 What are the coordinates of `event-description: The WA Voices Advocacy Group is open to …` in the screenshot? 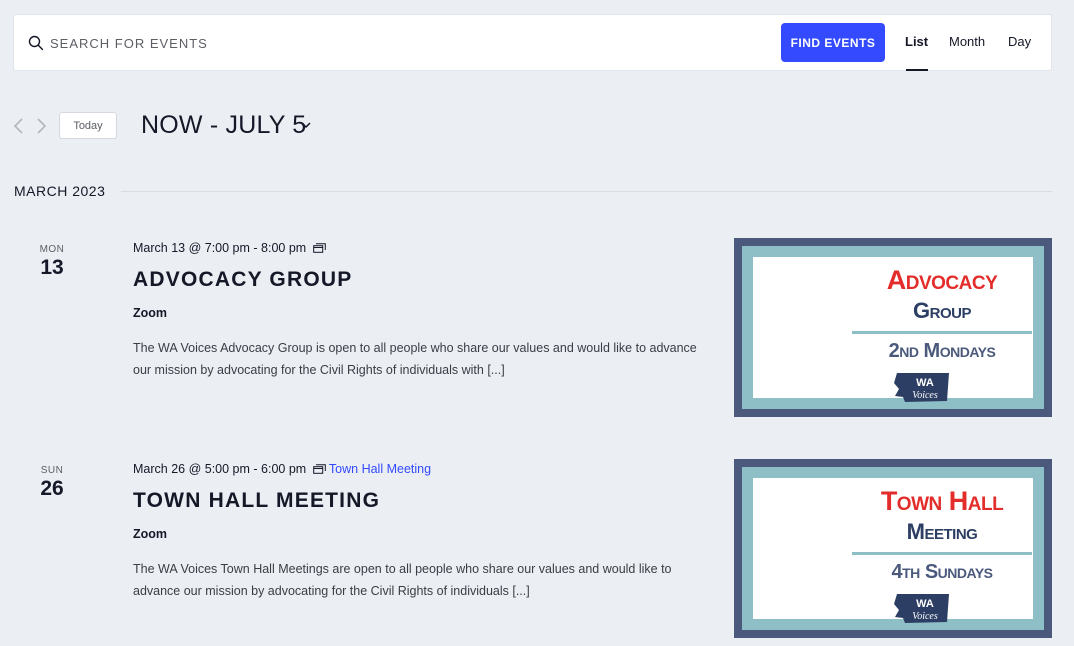 It's located at (415, 359).